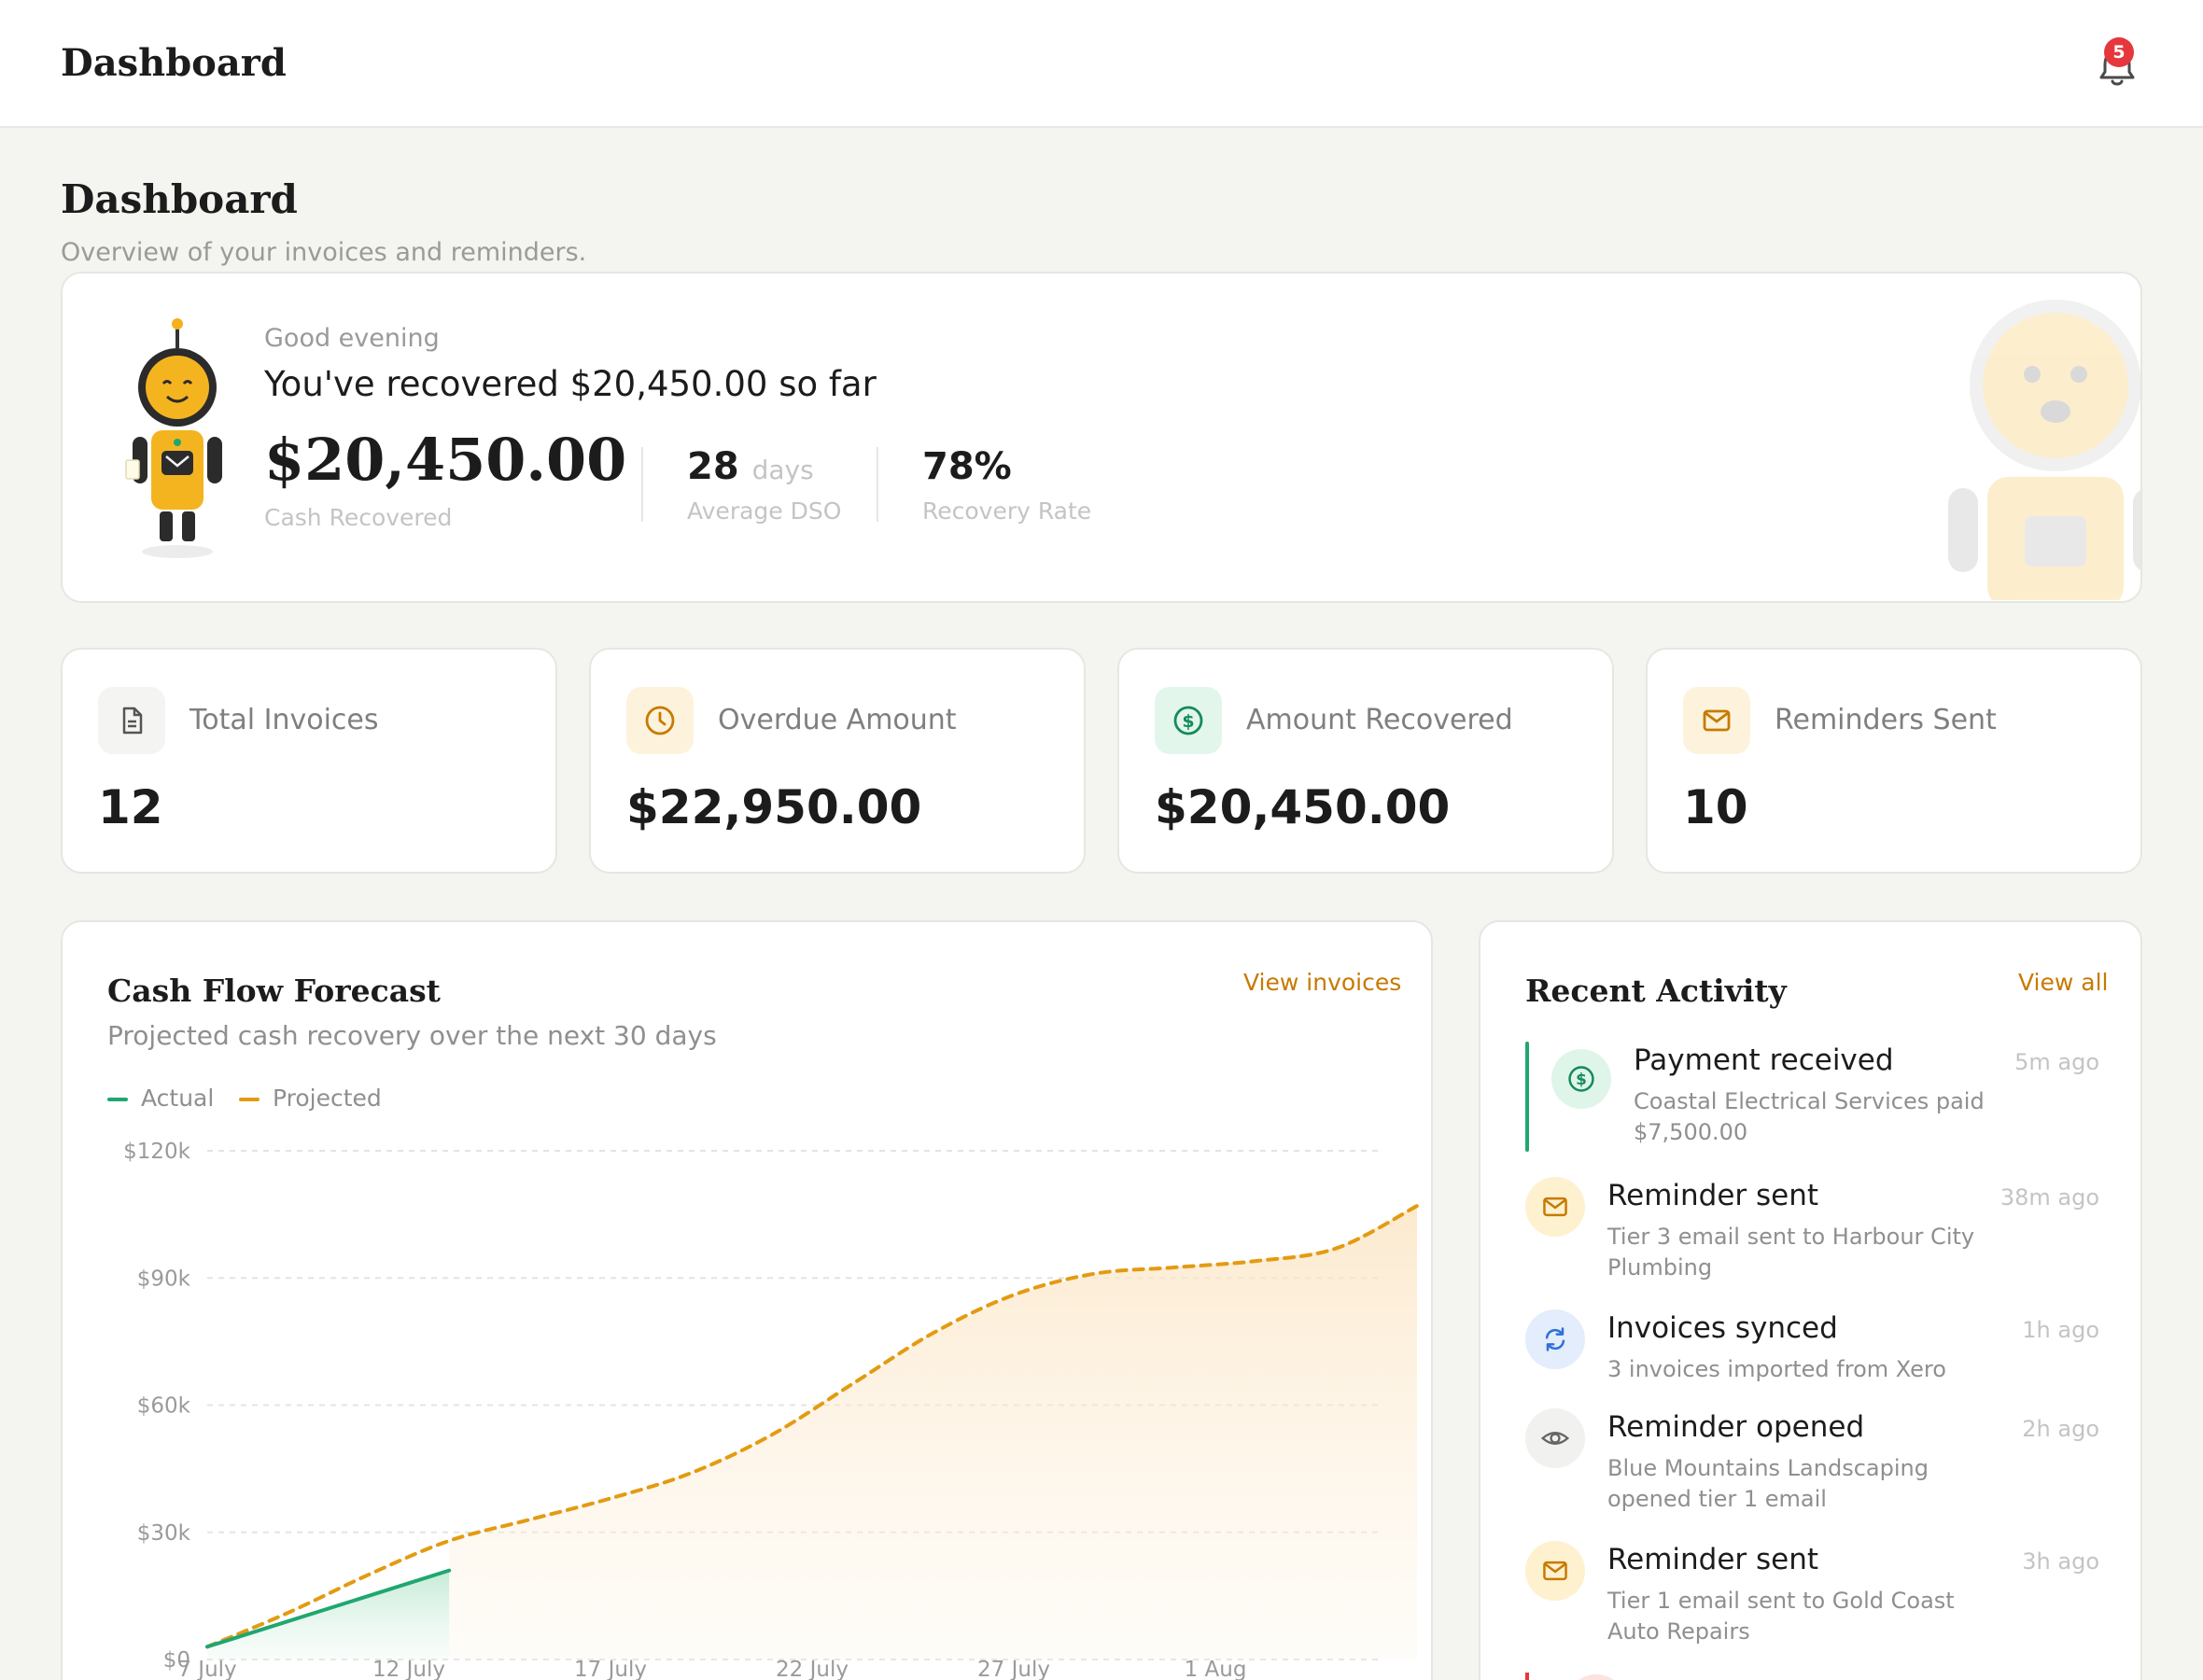 This screenshot has height=1680, width=2203. What do you see at coordinates (446, 460) in the screenshot?
I see `cash-recovered-amount: $20,450.00` at bounding box center [446, 460].